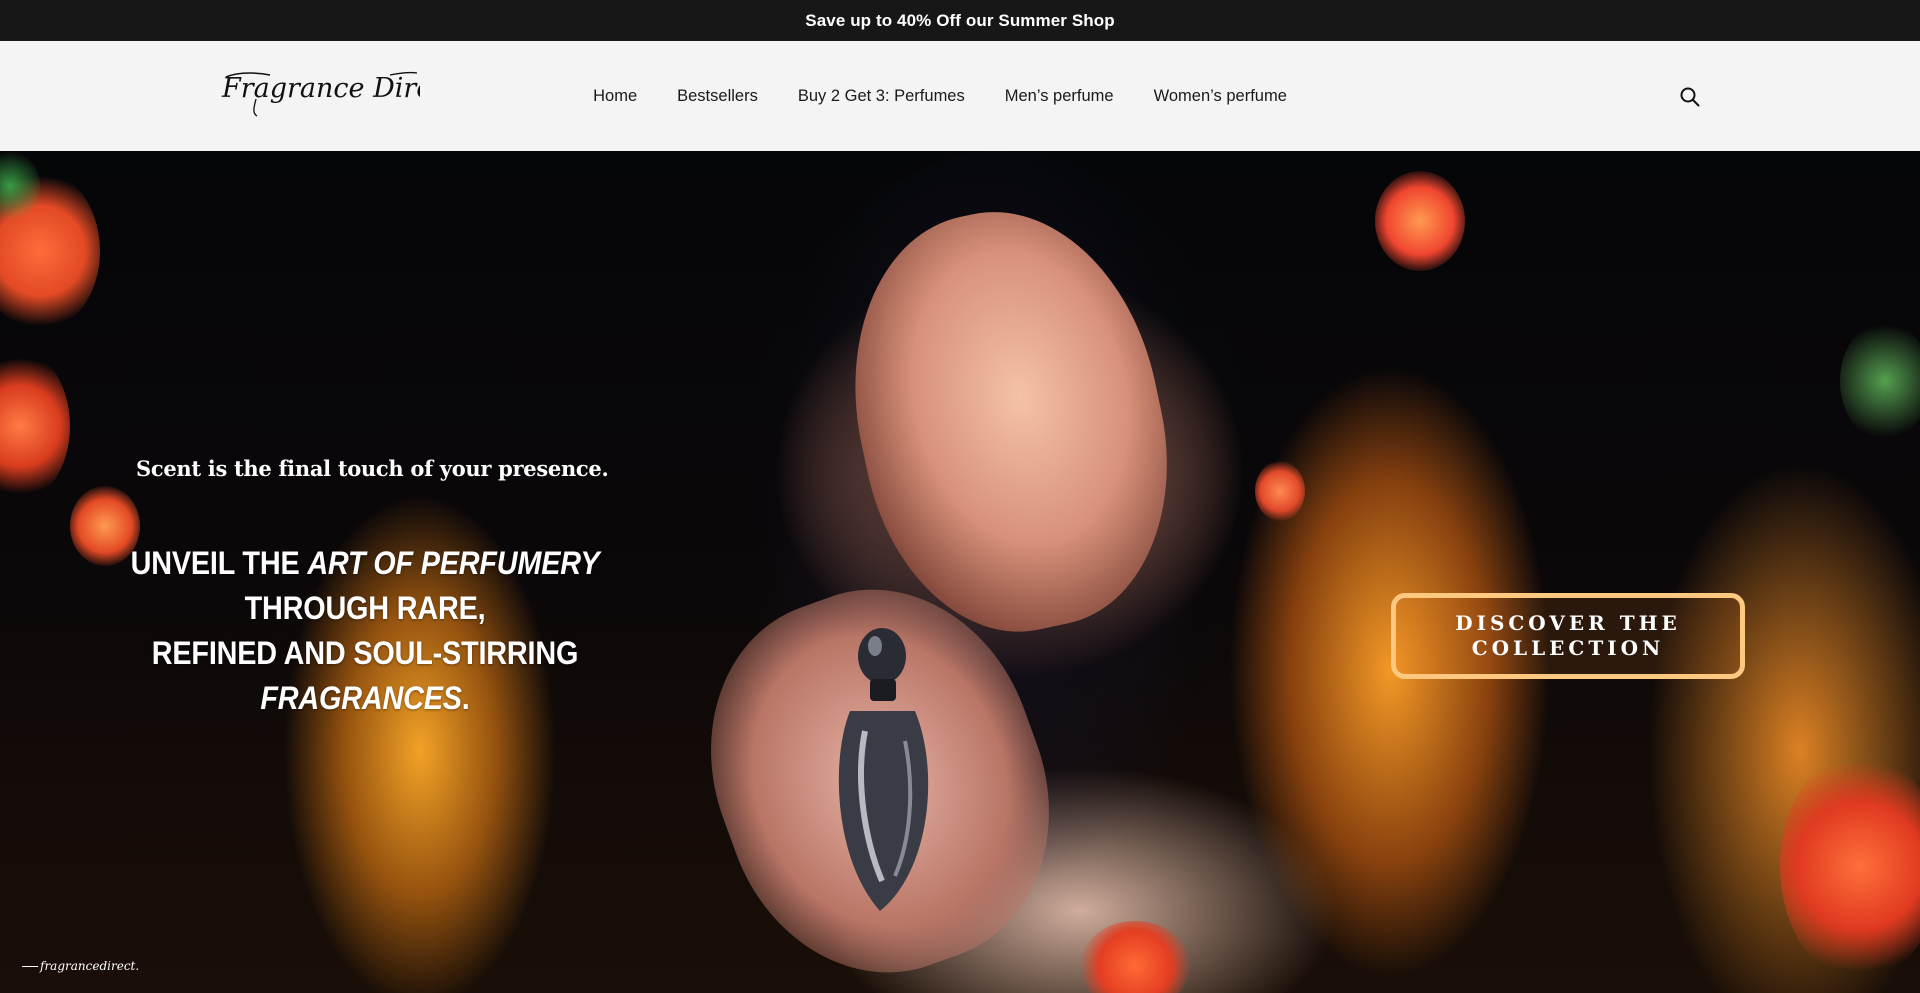  Describe the element at coordinates (465, 698) in the screenshot. I see `headline-text: .` at that location.